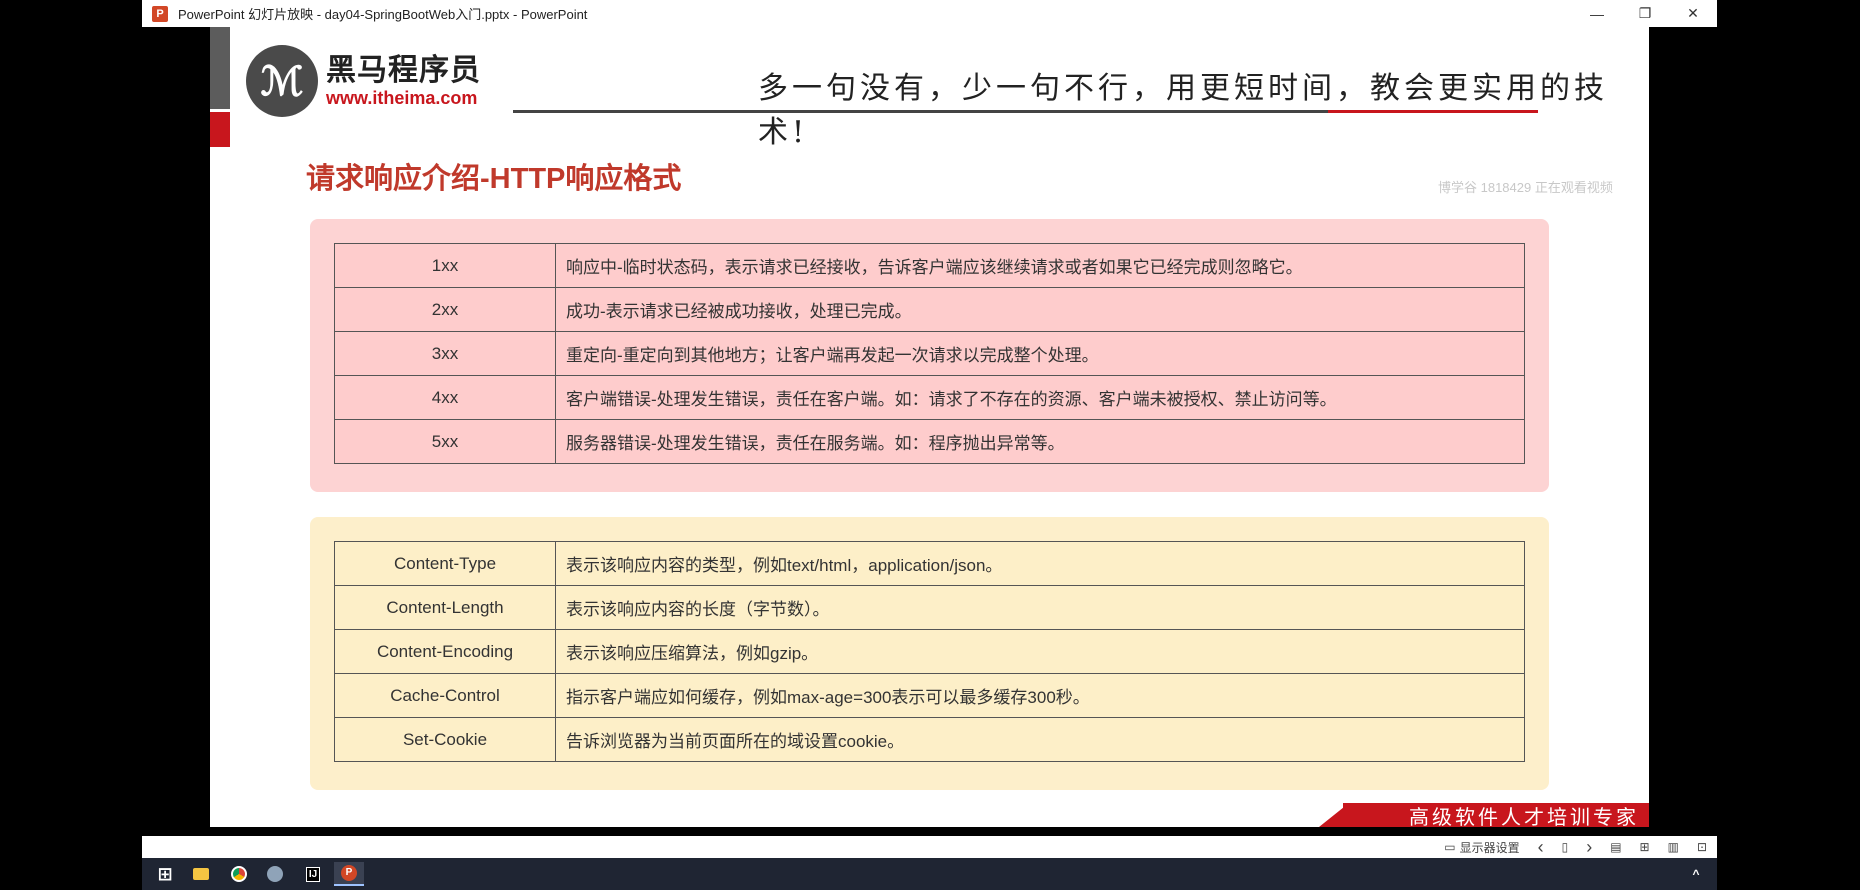 This screenshot has height=890, width=1860. I want to click on slogan: 多一句没有，少一句不行，用更短时间，教会更实用的技术!, so click(1183, 110).